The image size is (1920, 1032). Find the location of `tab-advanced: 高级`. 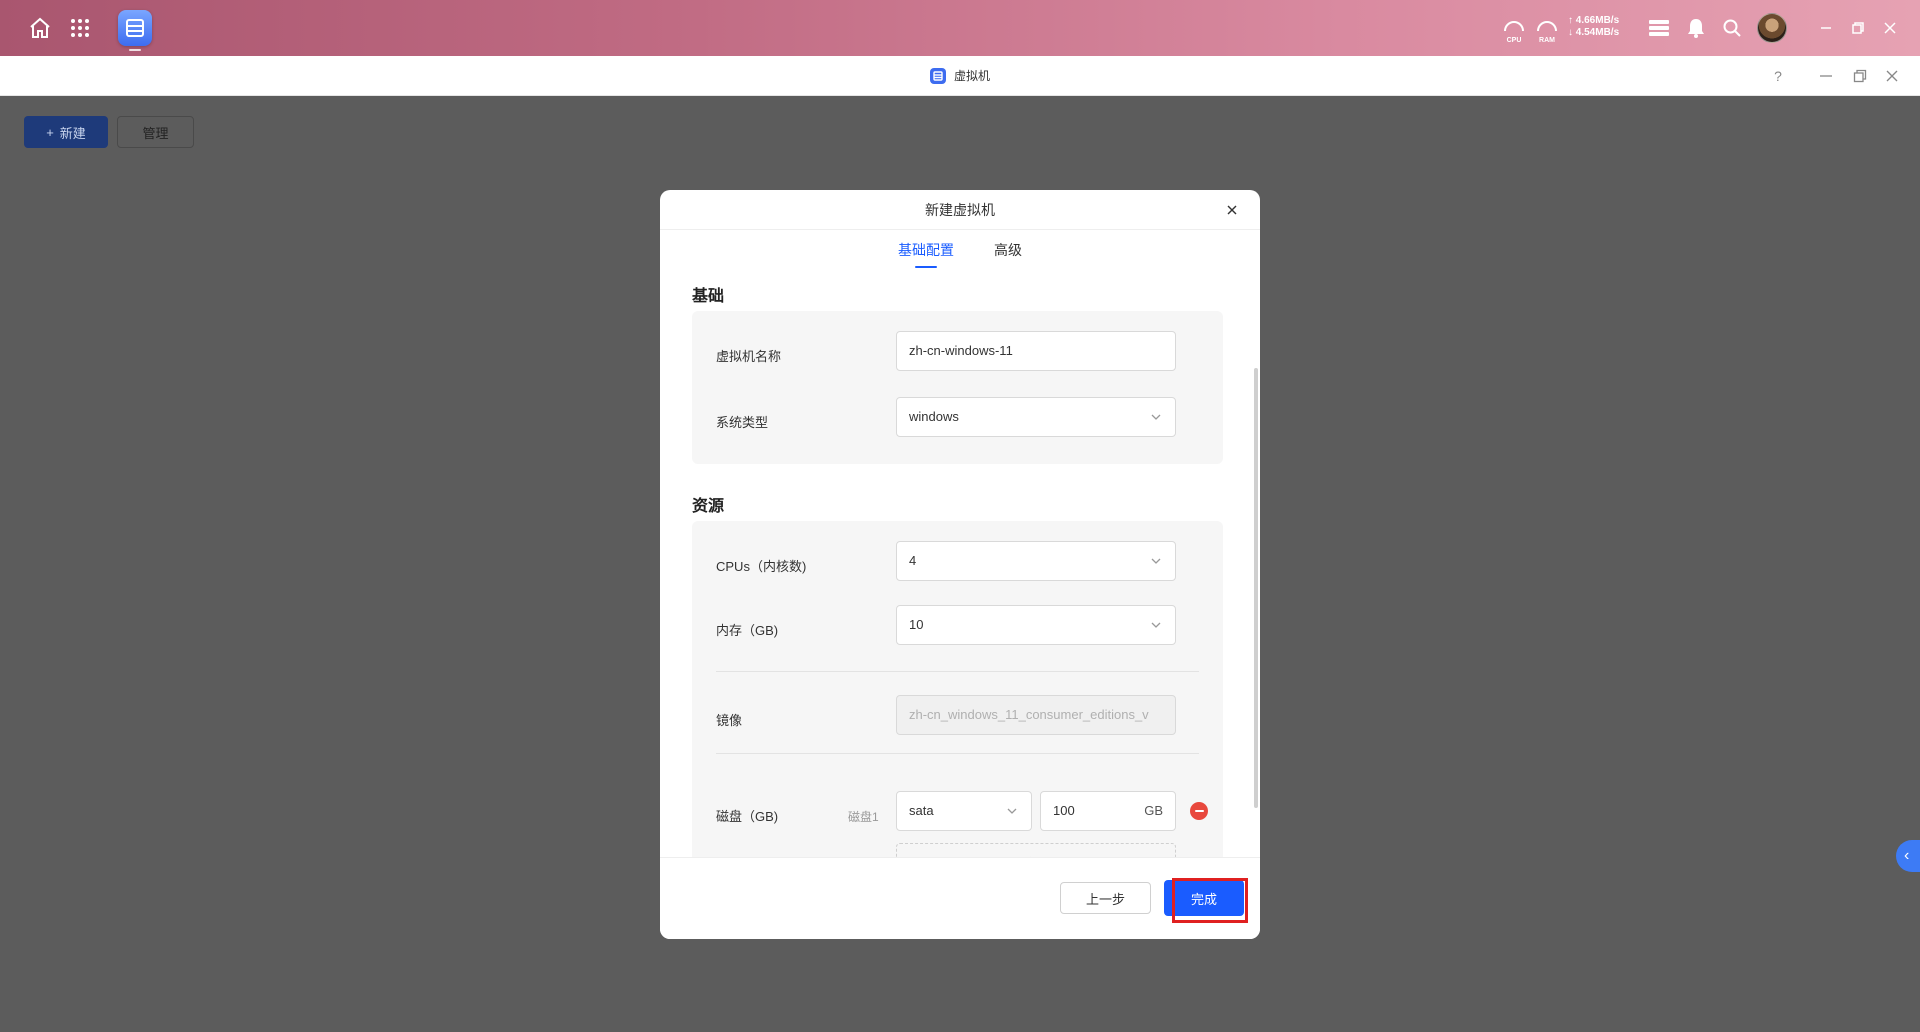

tab-advanced: 高级 is located at coordinates (1008, 251).